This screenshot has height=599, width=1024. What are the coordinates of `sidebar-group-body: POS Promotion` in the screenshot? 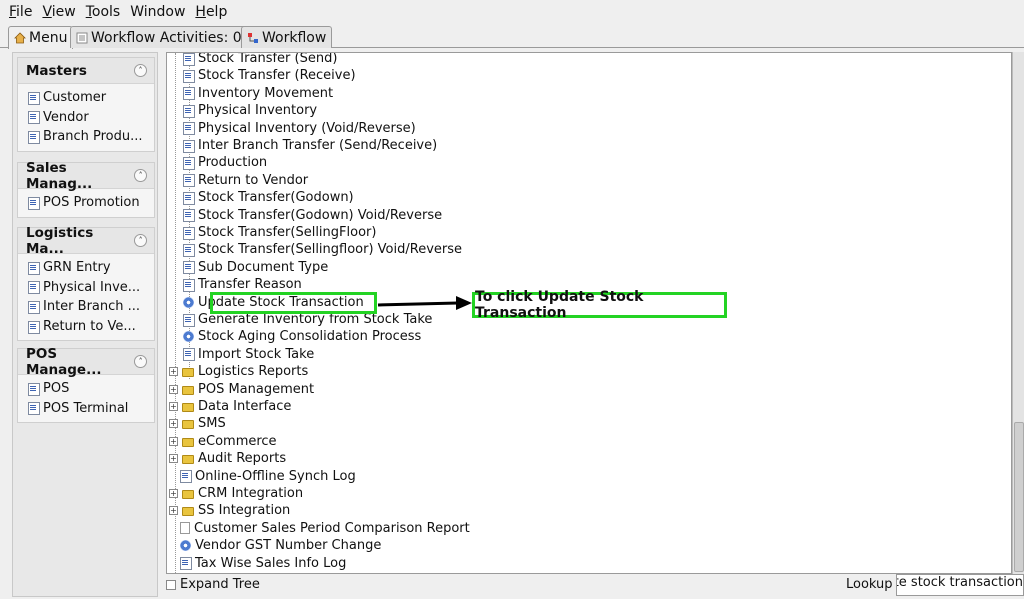 It's located at (86, 203).